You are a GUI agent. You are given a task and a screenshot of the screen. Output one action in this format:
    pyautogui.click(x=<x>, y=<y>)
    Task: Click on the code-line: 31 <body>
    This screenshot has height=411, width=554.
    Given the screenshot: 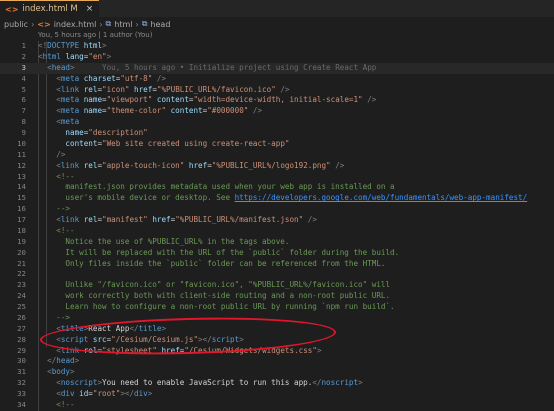 What is the action you would take?
    pyautogui.click(x=277, y=372)
    